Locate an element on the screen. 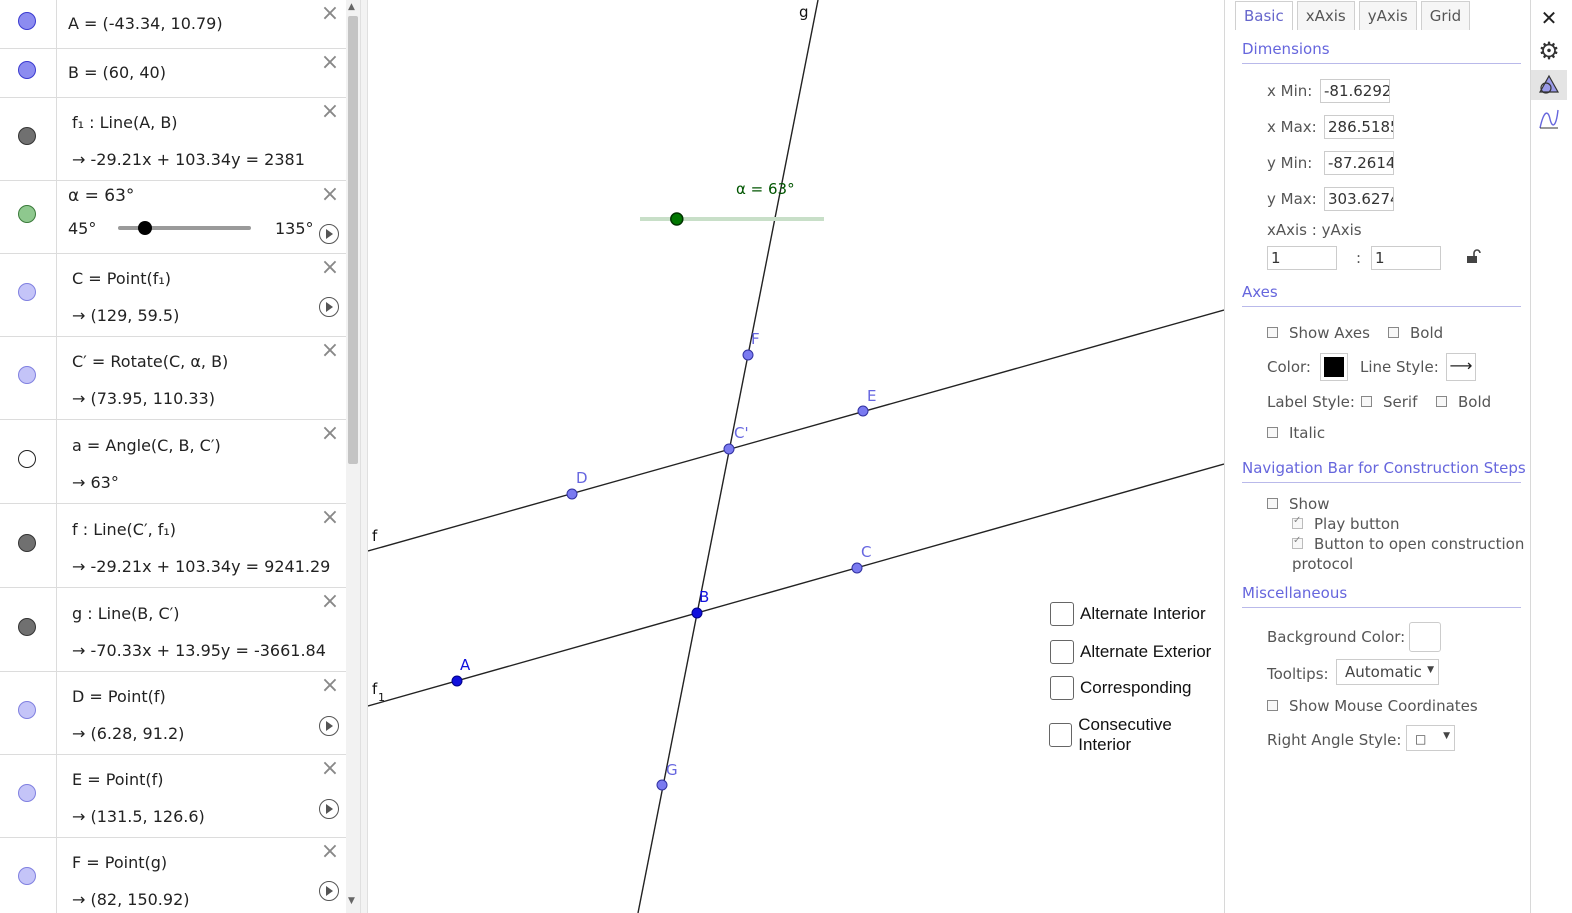 This screenshot has height=913, width=1572. scroll-down-arrow-icon: ▼ is located at coordinates (351, 901).